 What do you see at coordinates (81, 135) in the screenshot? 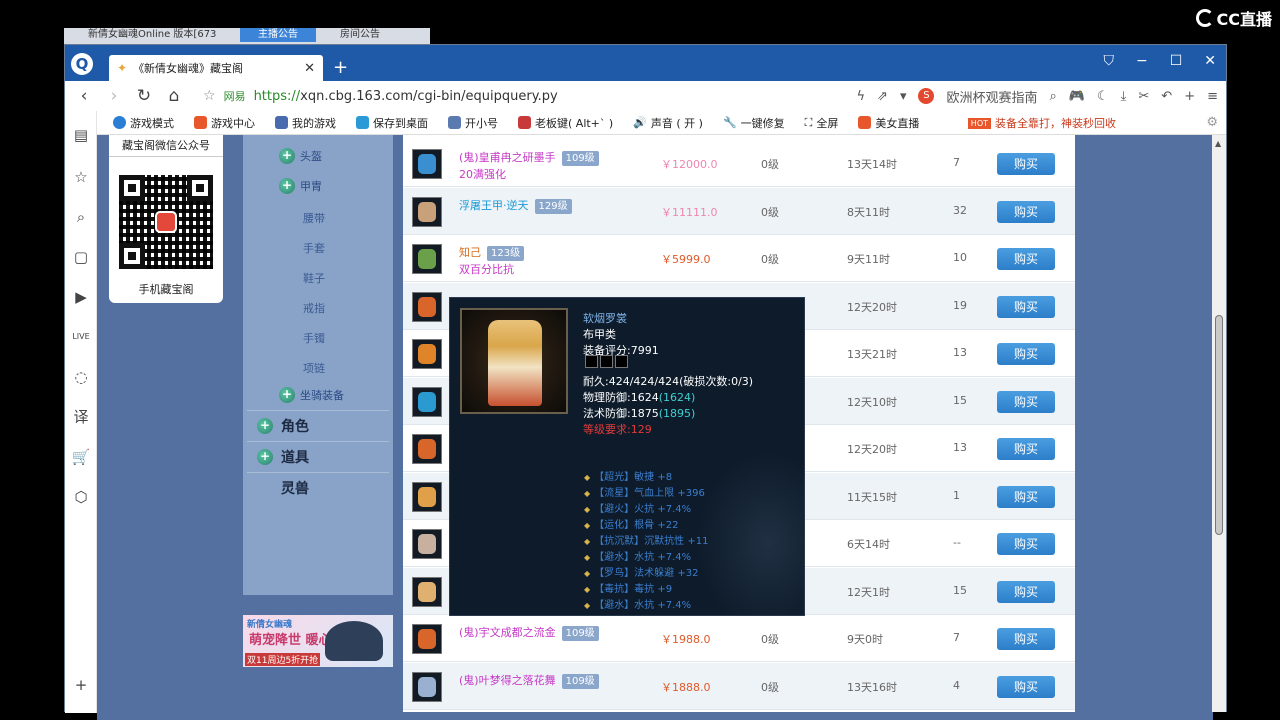
I see `notes-icon: ▤` at bounding box center [81, 135].